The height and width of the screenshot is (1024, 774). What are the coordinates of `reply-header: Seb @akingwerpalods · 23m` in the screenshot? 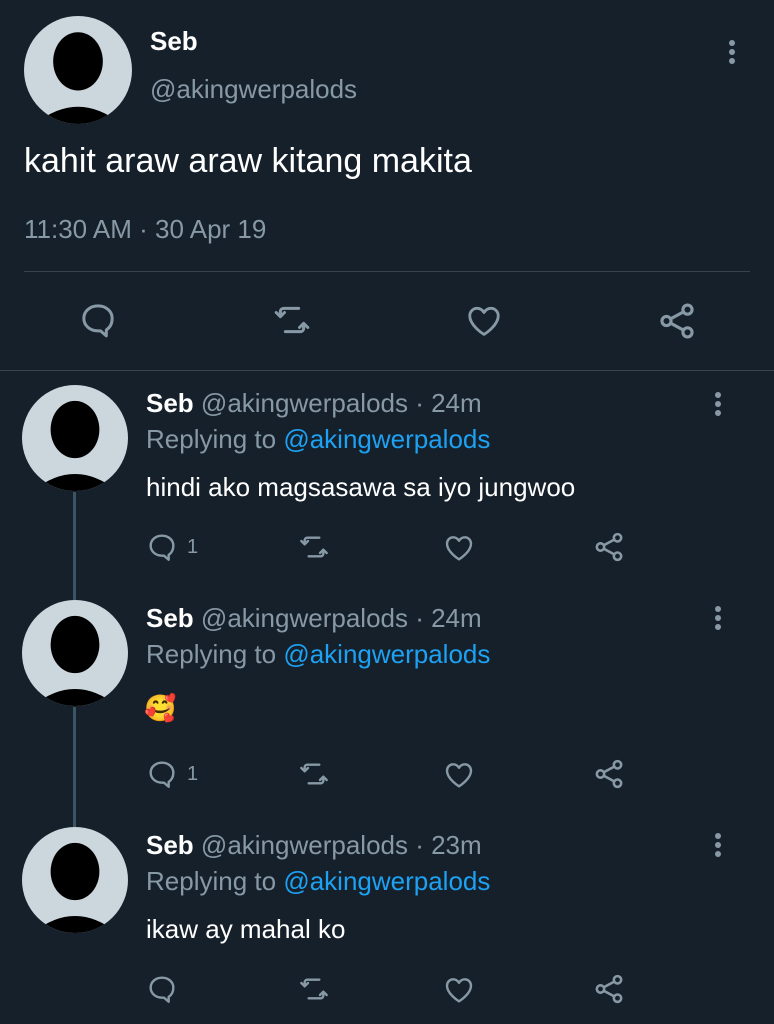 It's located at (314, 845).